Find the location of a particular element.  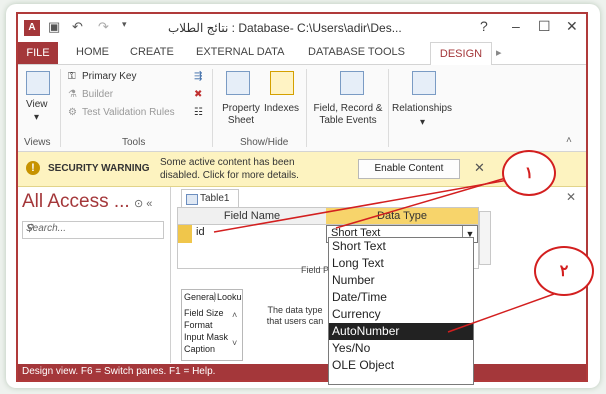

pointer-line-1b is located at coordinates (426, 201).